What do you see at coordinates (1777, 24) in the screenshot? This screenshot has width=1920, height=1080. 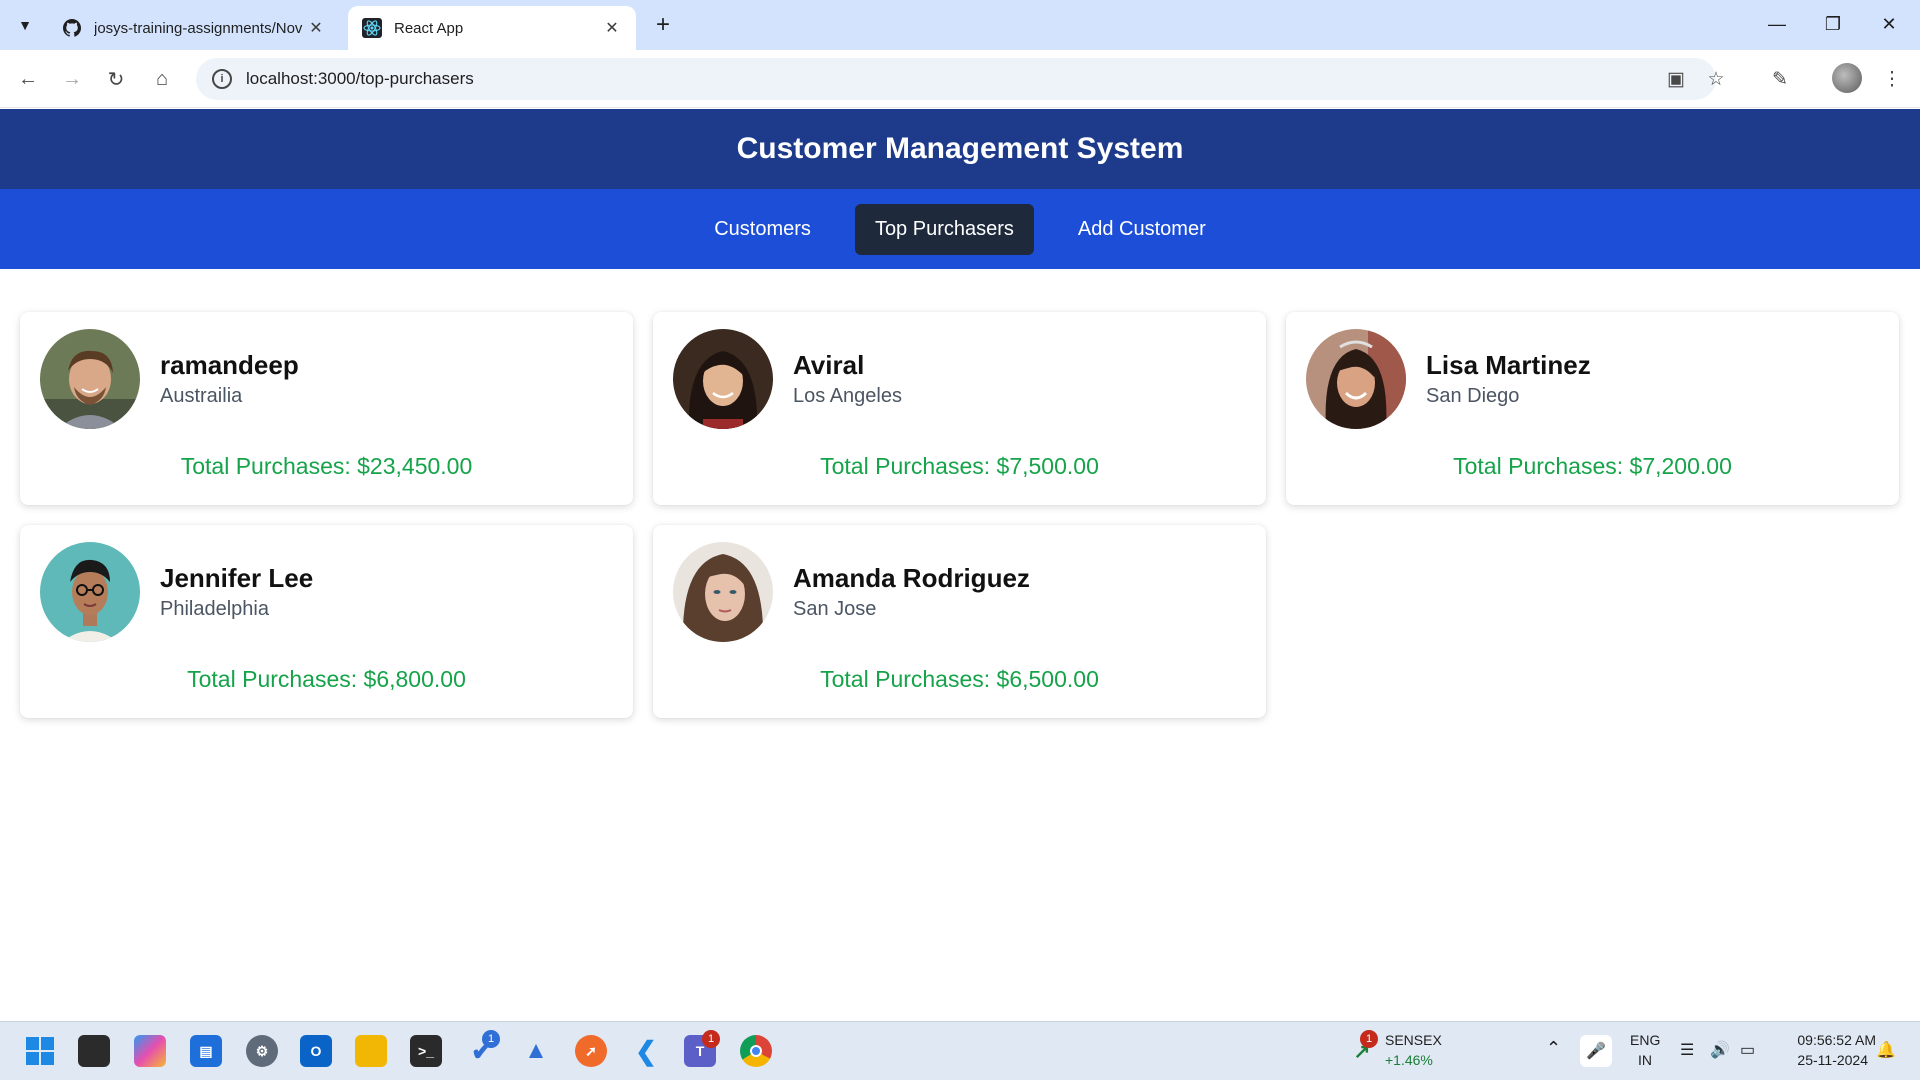 I see `minimize-icon: —` at bounding box center [1777, 24].